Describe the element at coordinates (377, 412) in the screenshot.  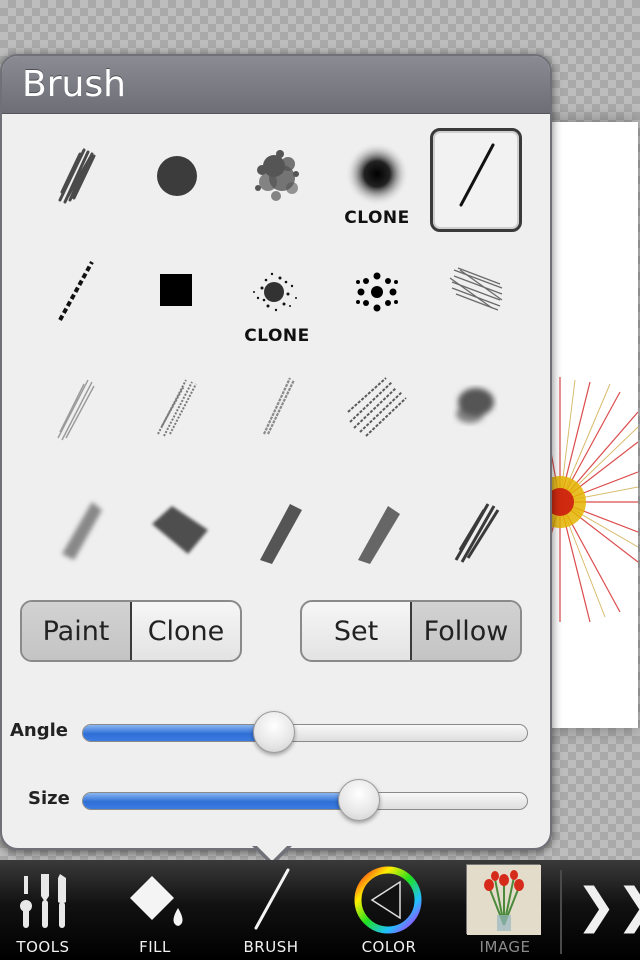
I see `crayon-brush-icon` at that location.